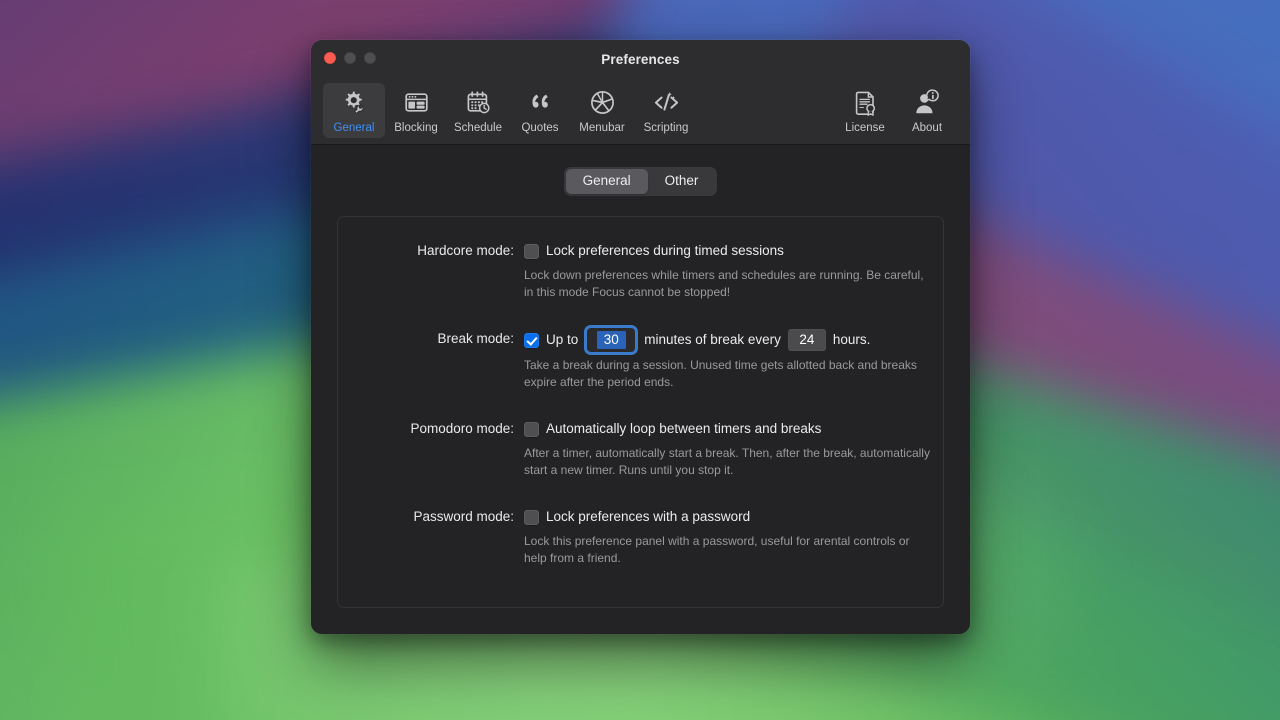  I want to click on toolbar-item-scripting: Scripting, so click(666, 111).